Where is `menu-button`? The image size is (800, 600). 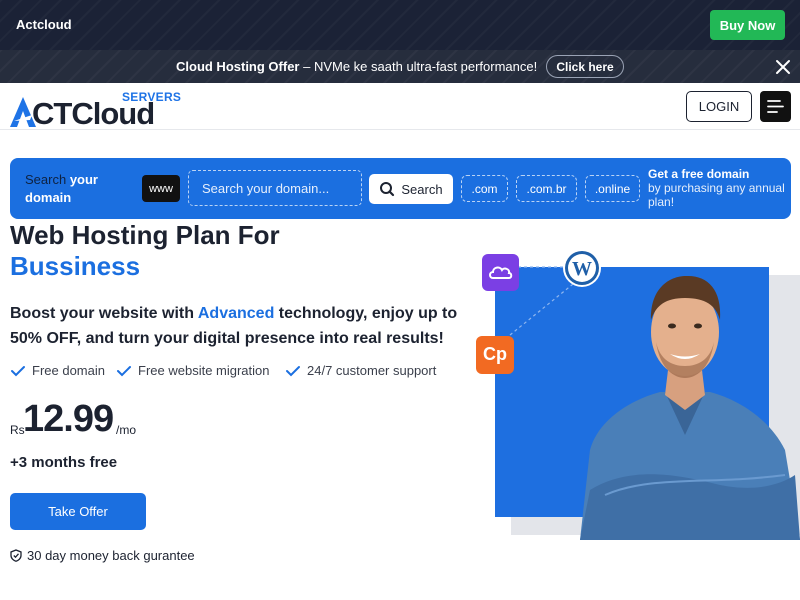 menu-button is located at coordinates (775, 106).